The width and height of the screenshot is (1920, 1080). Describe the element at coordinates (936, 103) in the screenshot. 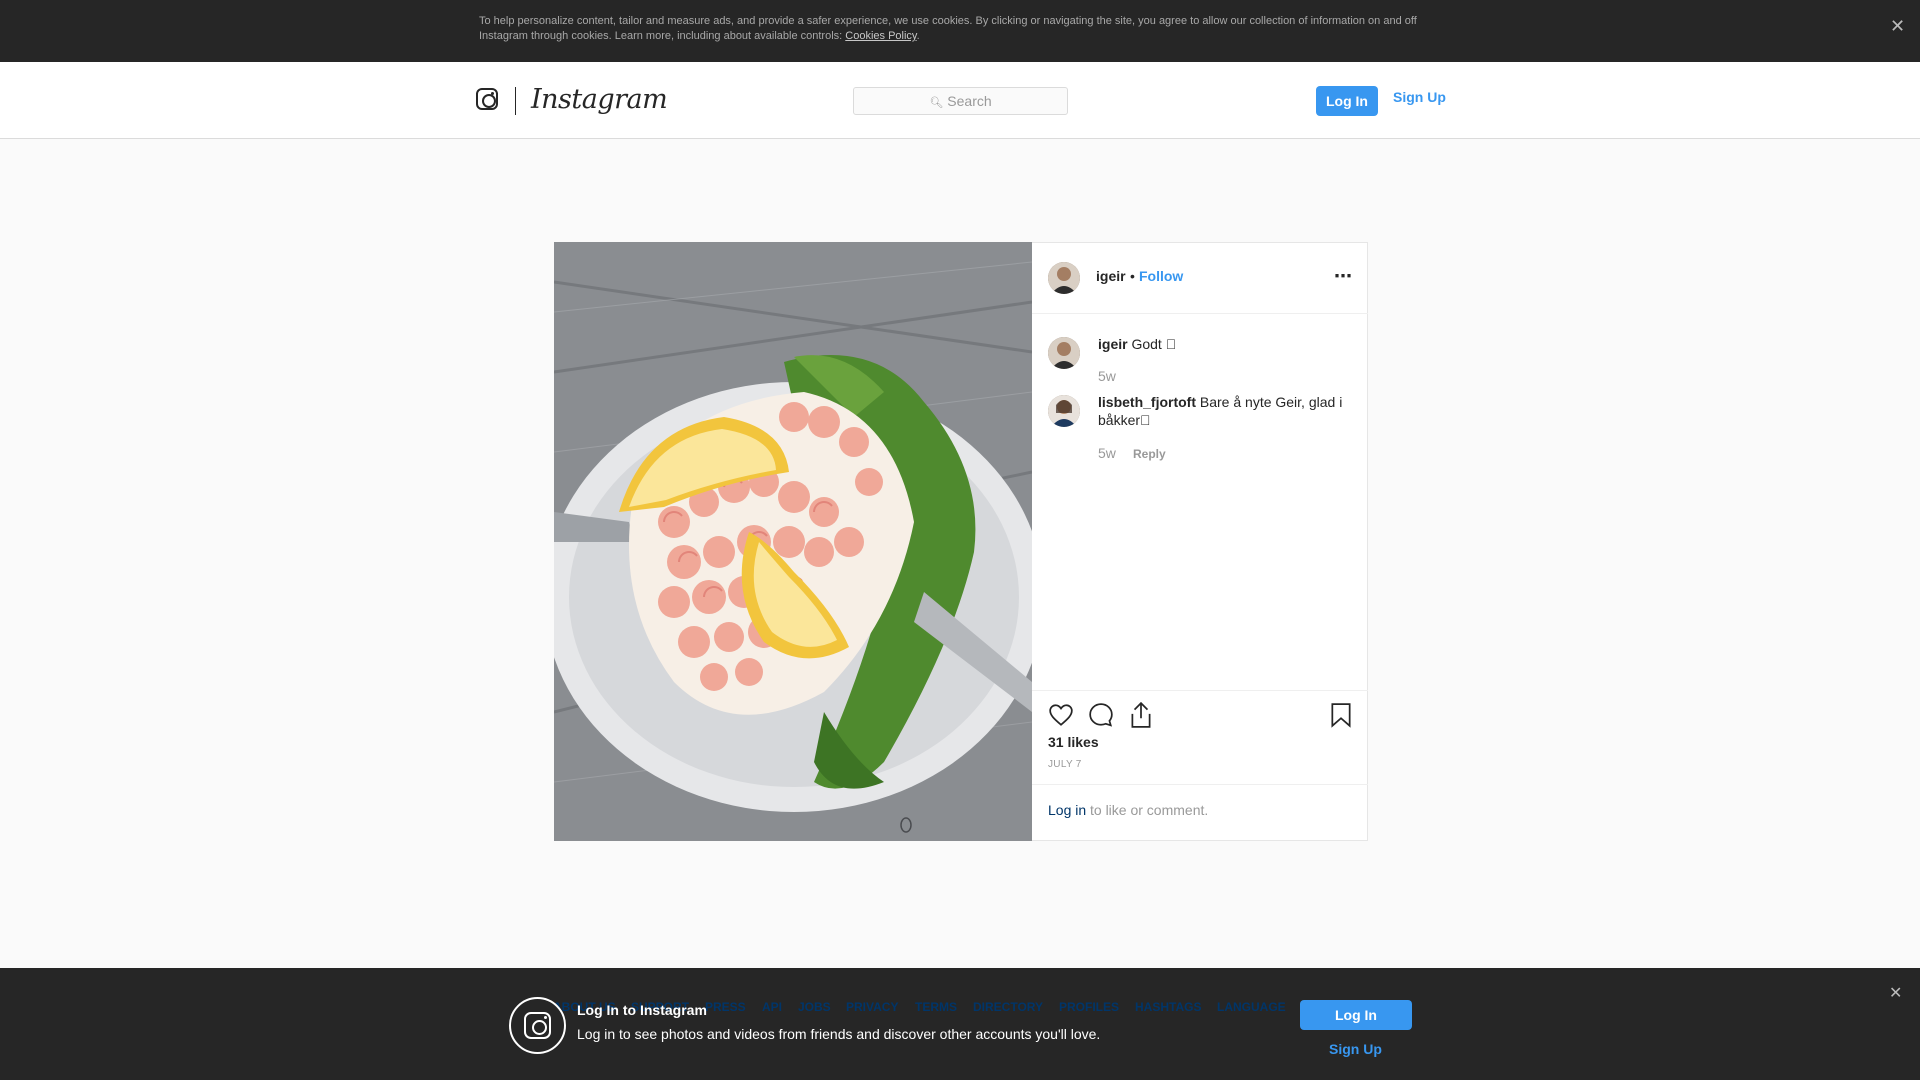

I see `search-icon: 🔍︎` at that location.